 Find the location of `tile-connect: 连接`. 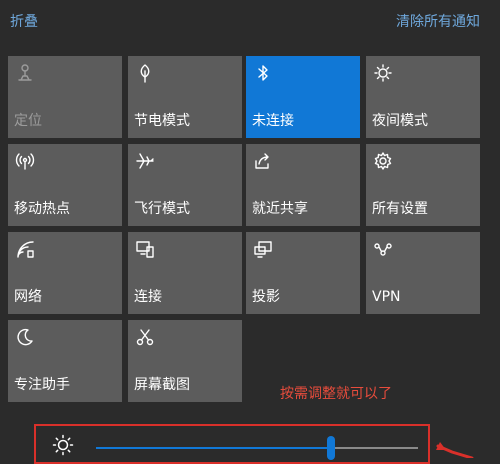

tile-connect: 连接 is located at coordinates (185, 273).